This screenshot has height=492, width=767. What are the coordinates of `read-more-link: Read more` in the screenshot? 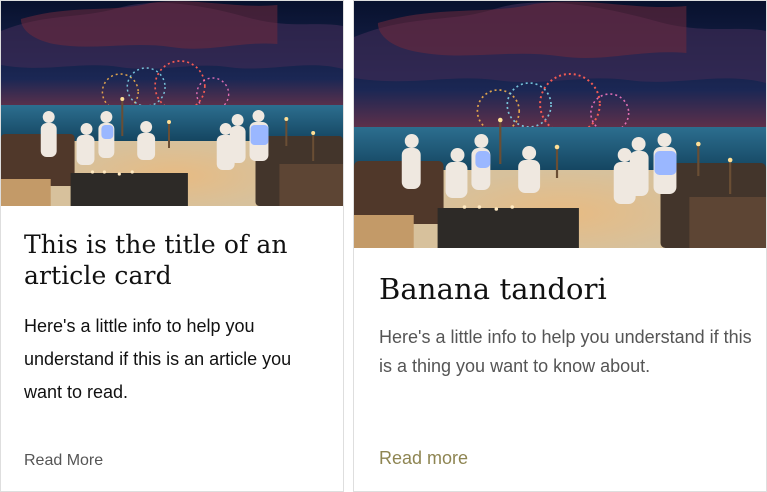 It's located at (423, 458).